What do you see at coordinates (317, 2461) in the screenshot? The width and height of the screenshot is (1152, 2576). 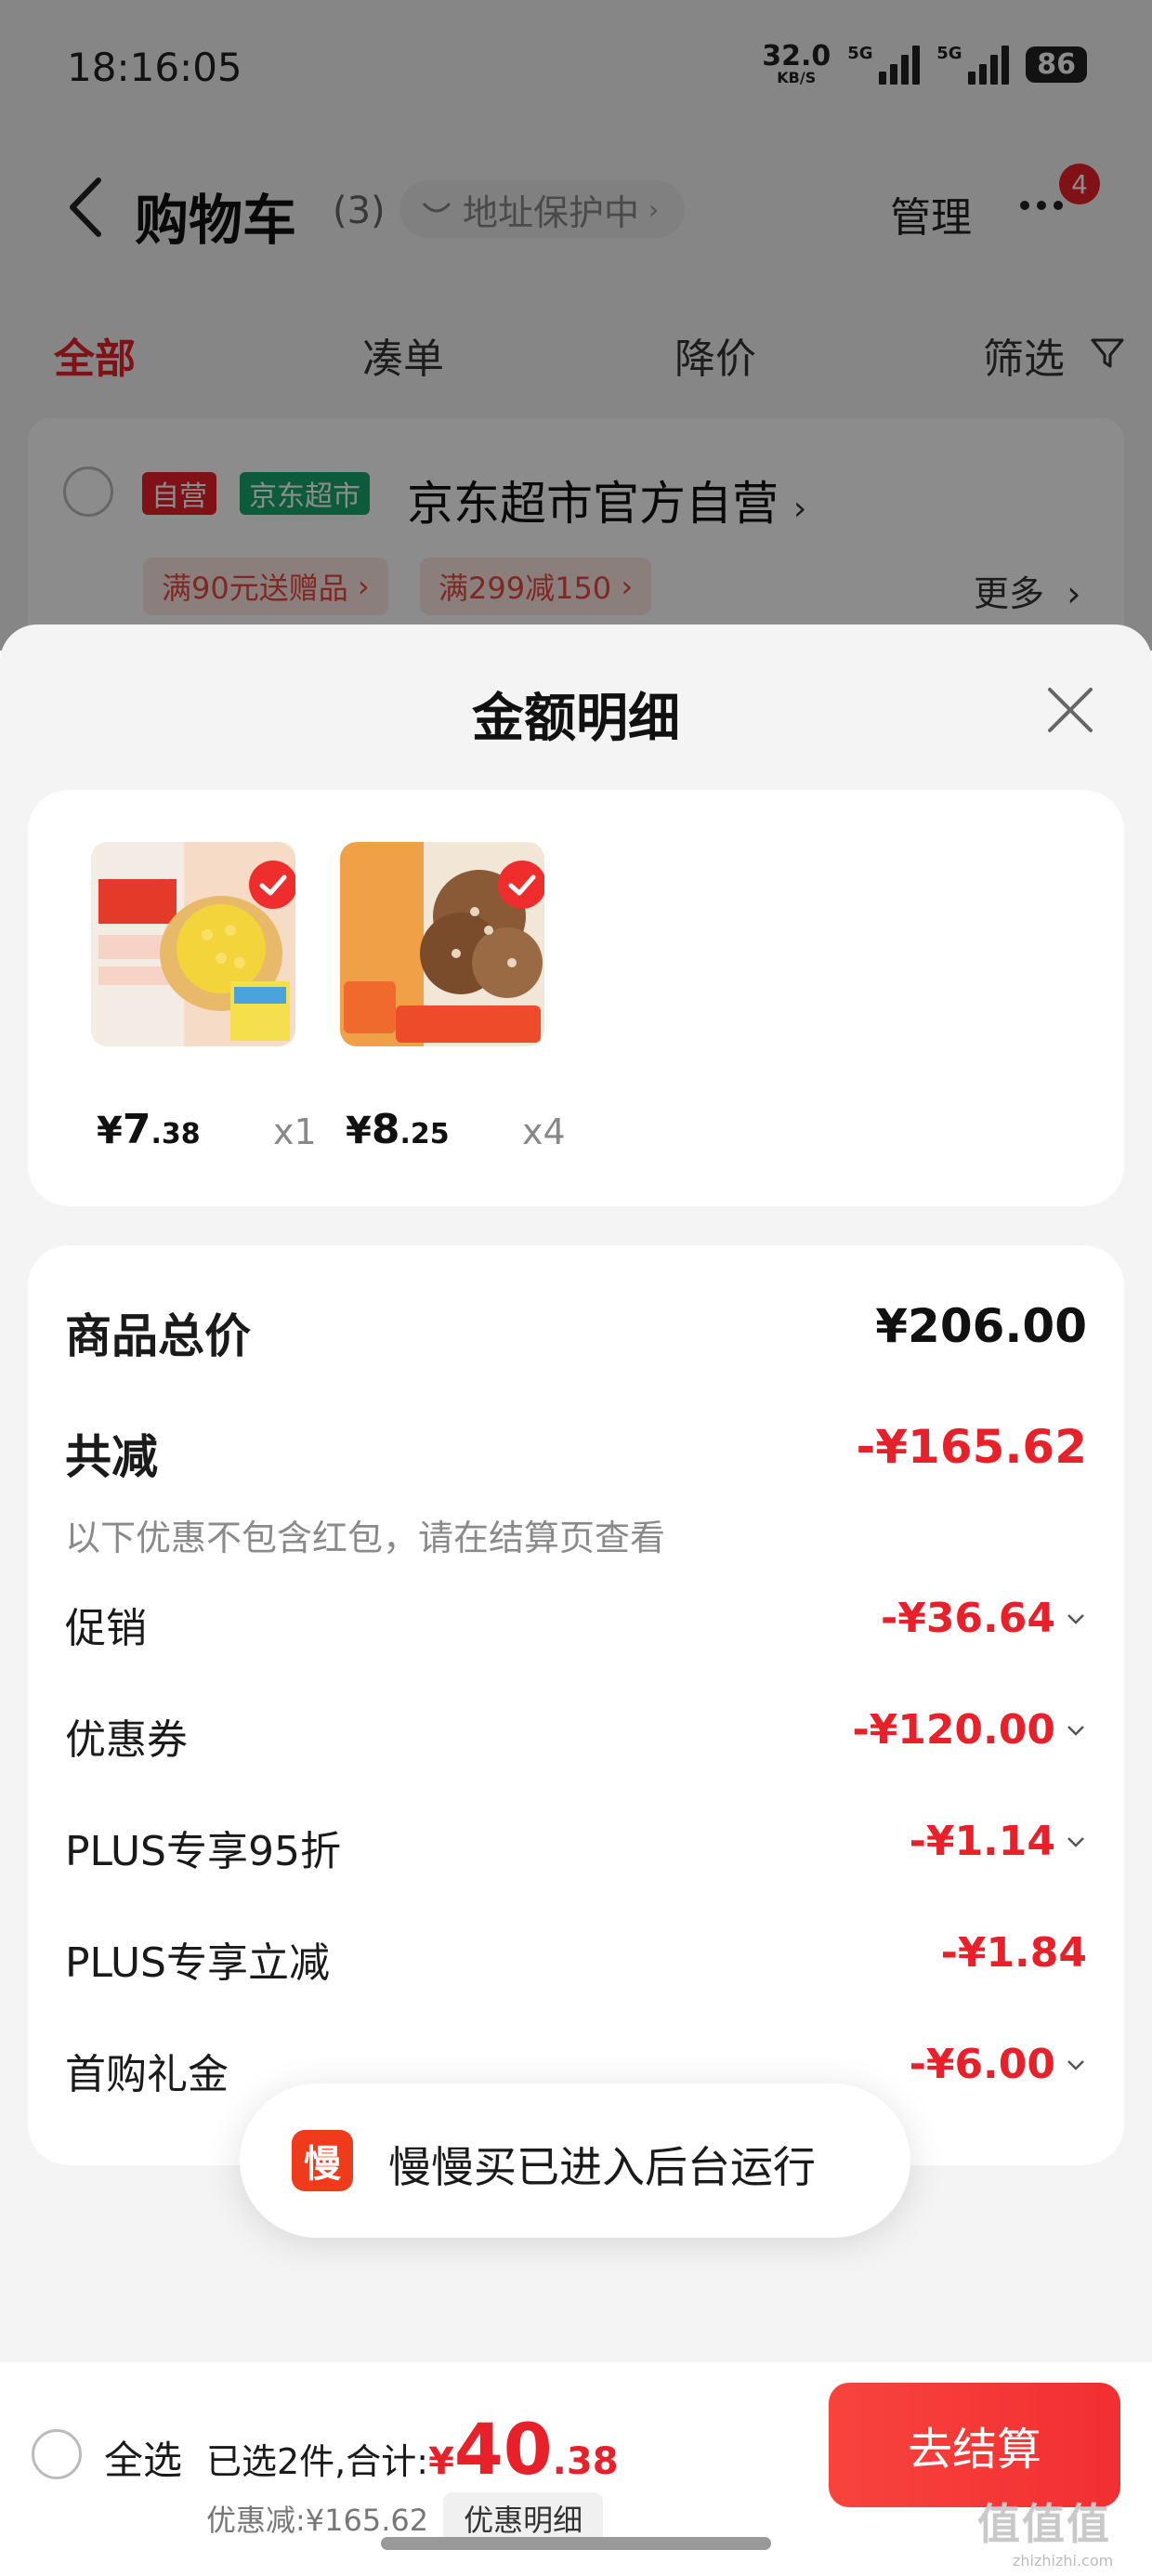 I see `selected-count-text: 已选2件,合计:` at bounding box center [317, 2461].